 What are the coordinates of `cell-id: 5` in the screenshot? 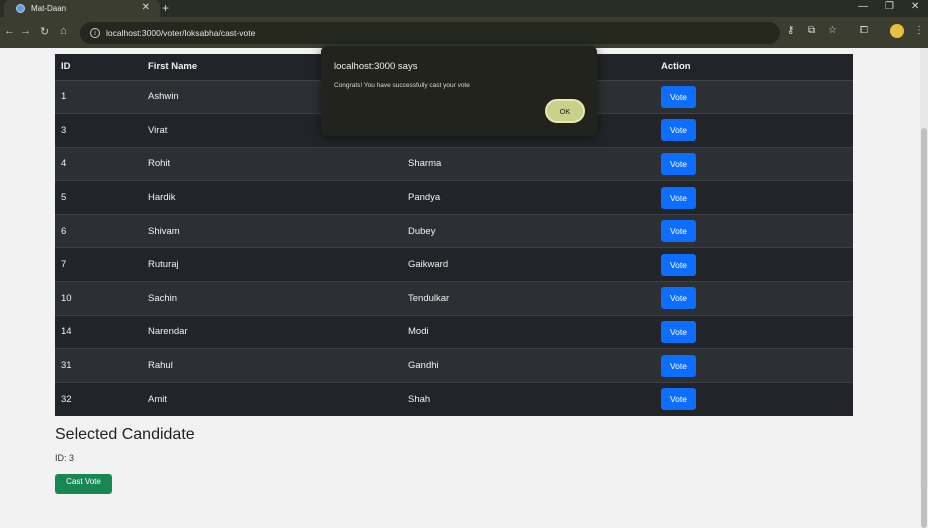 It's located at (98, 197).